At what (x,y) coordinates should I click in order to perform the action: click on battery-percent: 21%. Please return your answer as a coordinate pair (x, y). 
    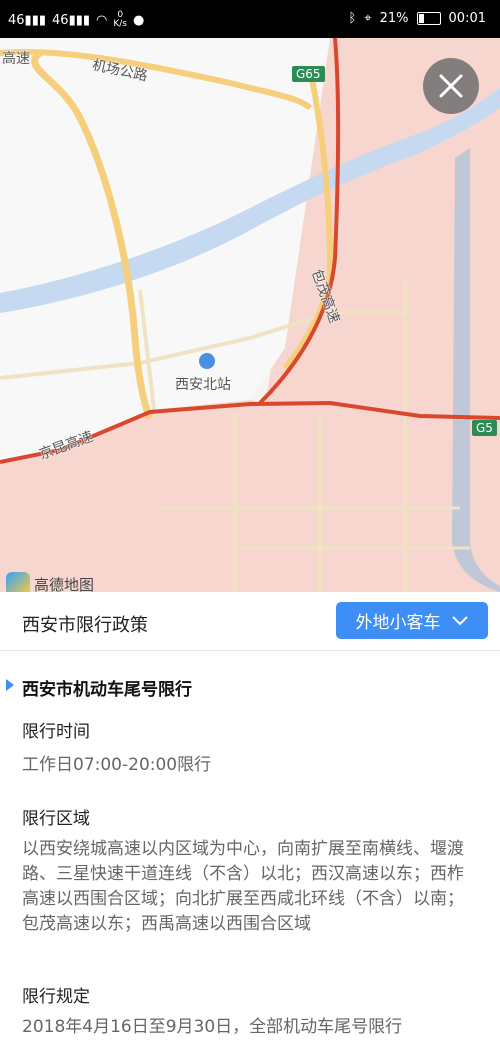
    Looking at the image, I should click on (394, 18).